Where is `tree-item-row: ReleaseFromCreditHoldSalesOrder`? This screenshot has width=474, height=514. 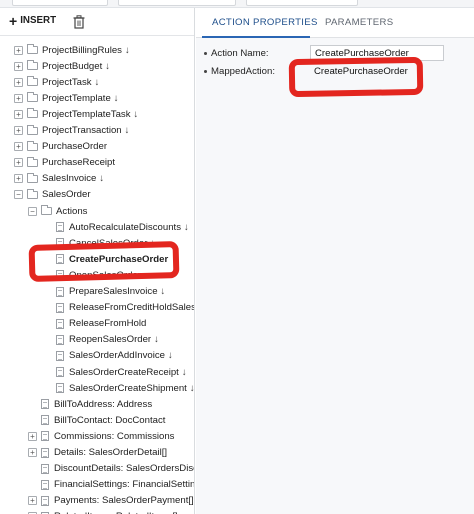 tree-item-row: ReleaseFromCreditHoldSalesOrder is located at coordinates (125, 308).